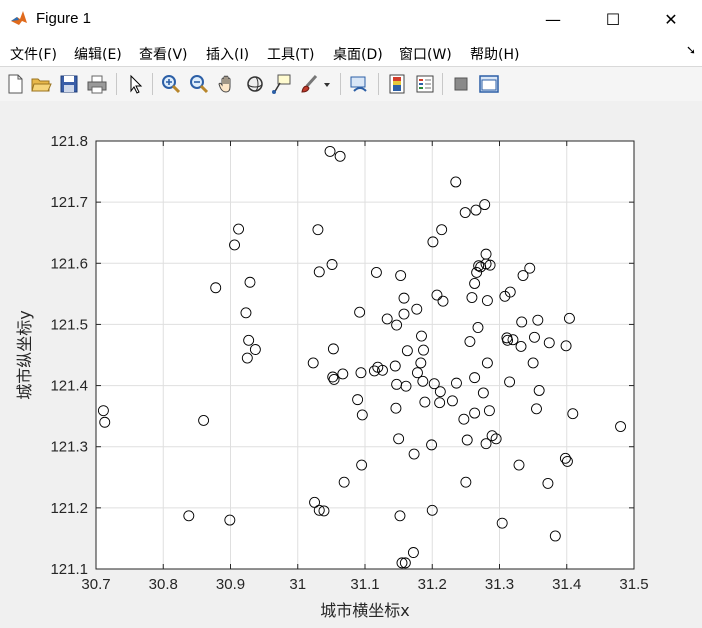  I want to click on menu-desktop: 桌面(D), so click(358, 54).